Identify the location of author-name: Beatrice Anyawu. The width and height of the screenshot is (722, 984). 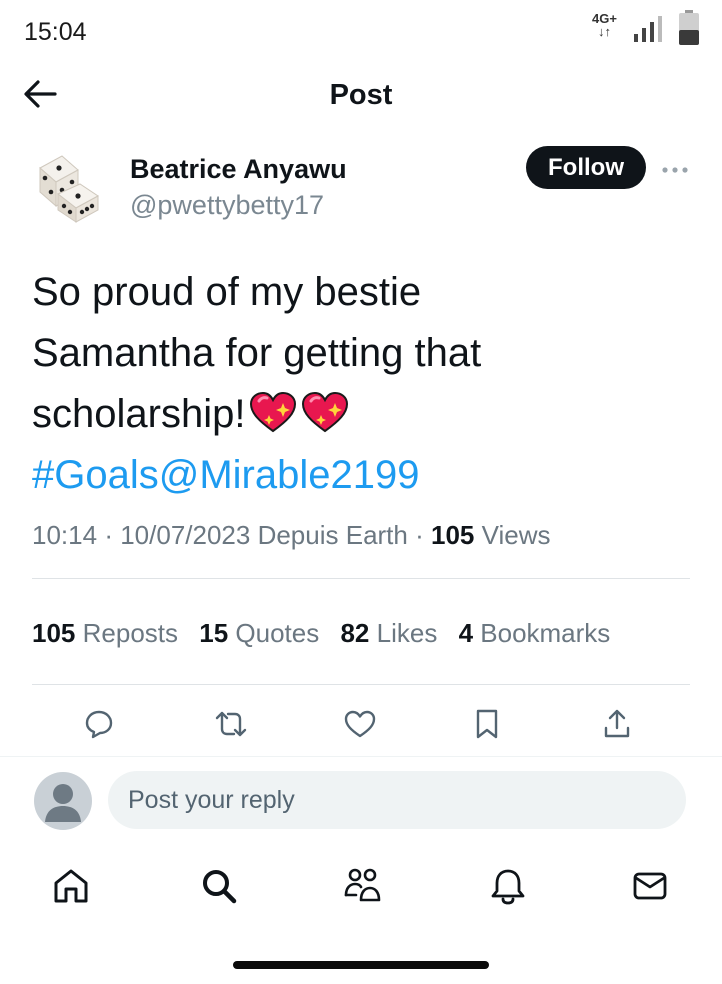
(238, 169).